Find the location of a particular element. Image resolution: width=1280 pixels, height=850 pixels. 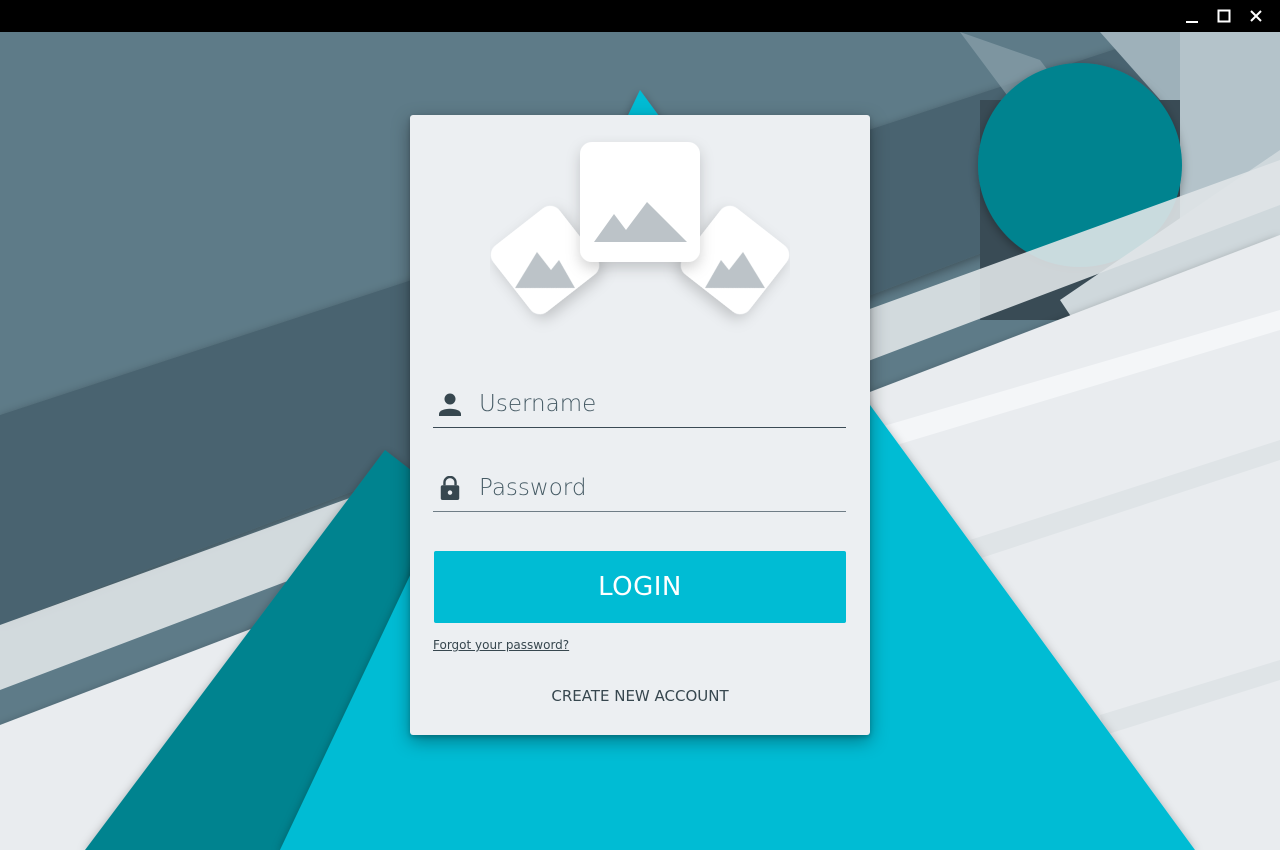

minimize-button is located at coordinates (1192, 16).